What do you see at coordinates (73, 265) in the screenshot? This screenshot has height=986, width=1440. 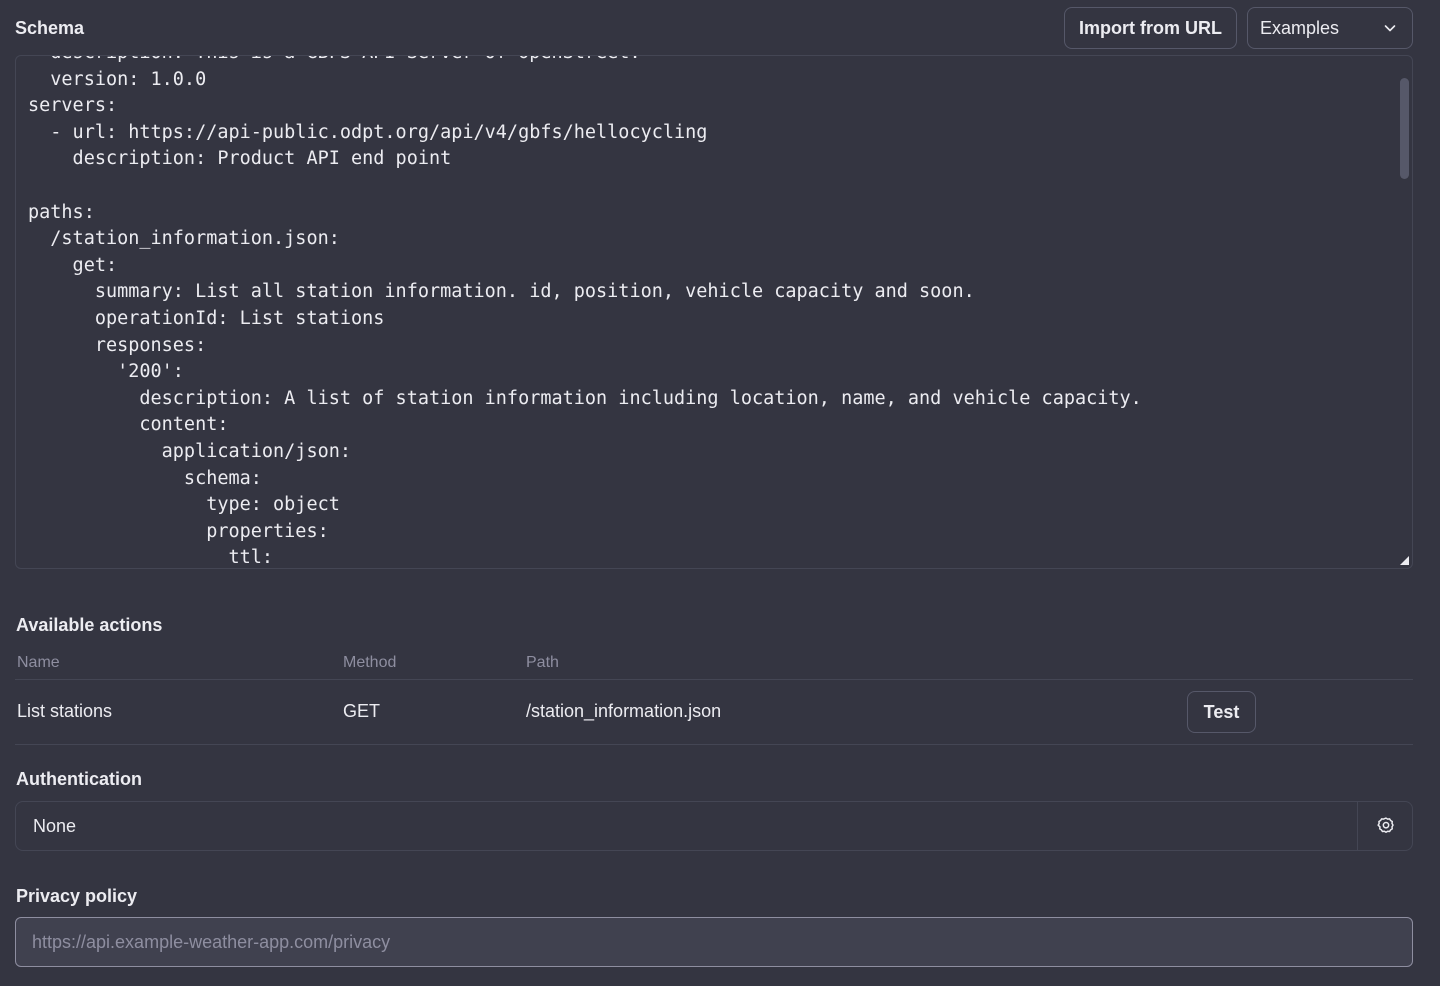 I see `code-line: get:` at bounding box center [73, 265].